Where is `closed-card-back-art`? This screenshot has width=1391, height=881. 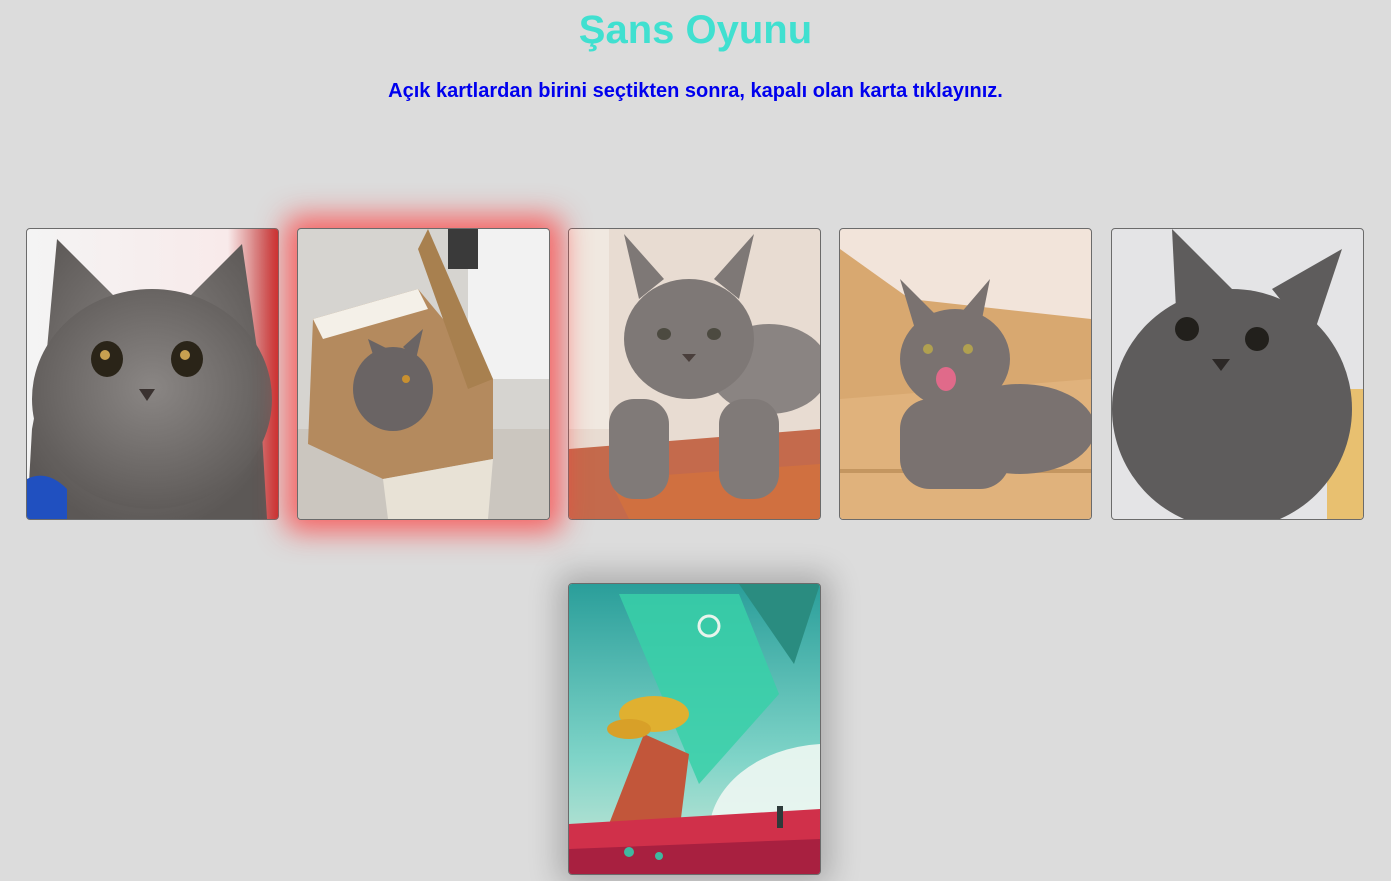 closed-card-back-art is located at coordinates (694, 729).